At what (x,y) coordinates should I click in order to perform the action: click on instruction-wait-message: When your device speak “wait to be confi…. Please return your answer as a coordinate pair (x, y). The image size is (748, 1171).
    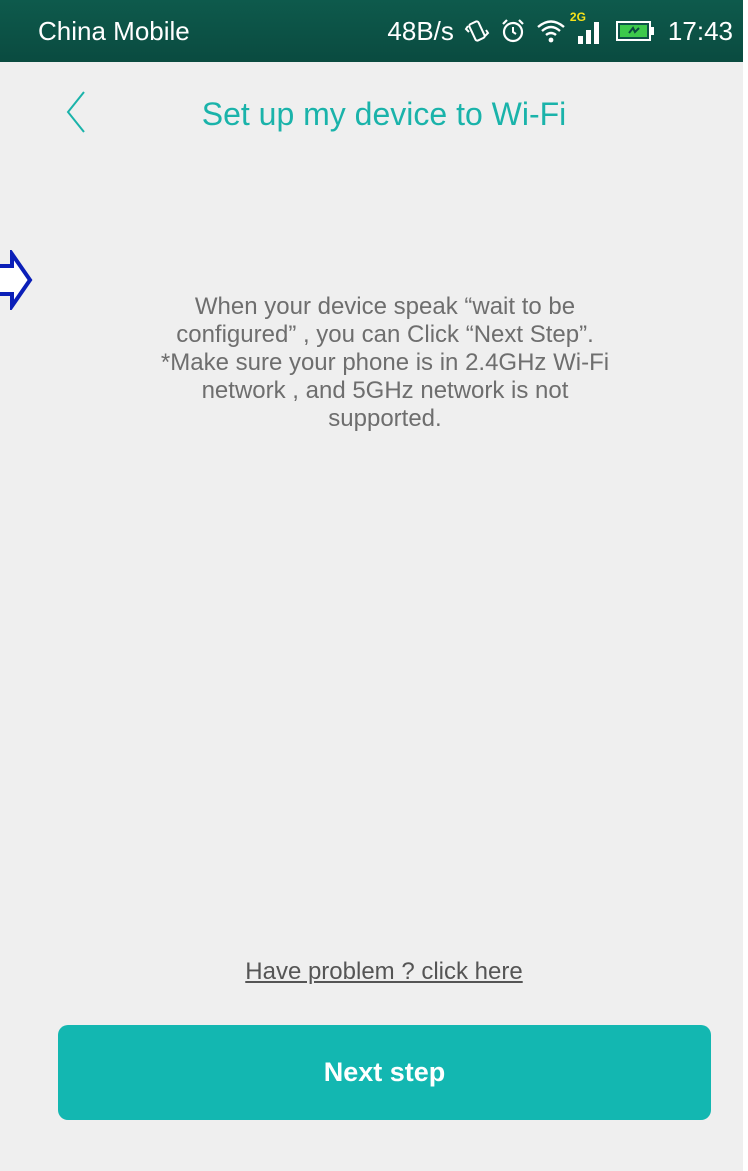
    Looking at the image, I should click on (385, 320).